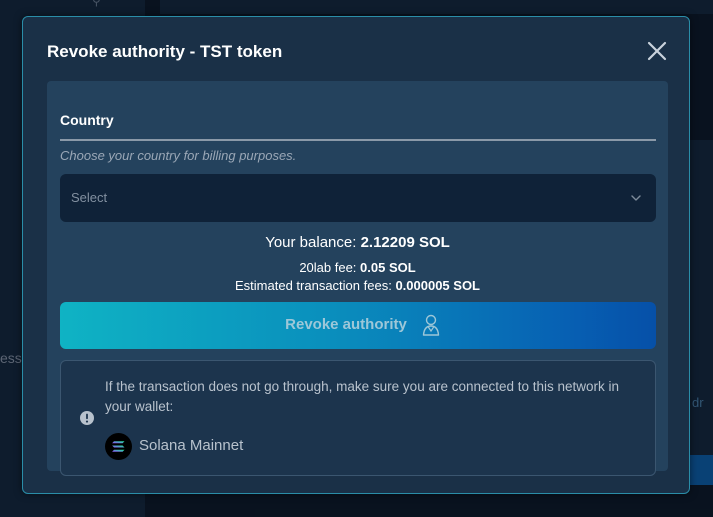 Image resolution: width=713 pixels, height=517 pixels. What do you see at coordinates (191, 445) in the screenshot?
I see `network-name: Solana Mainnet` at bounding box center [191, 445].